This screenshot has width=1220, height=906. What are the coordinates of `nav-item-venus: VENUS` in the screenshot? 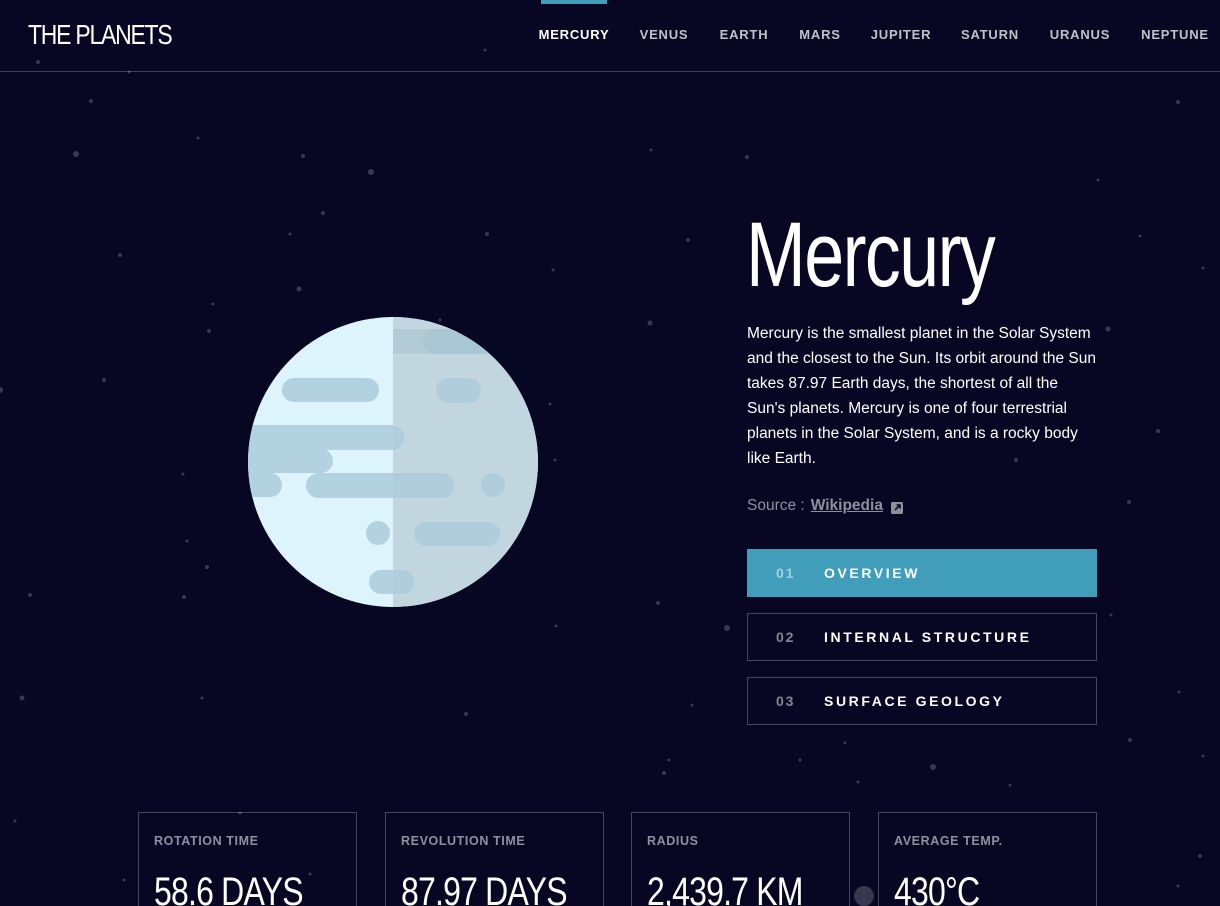 It's located at (664, 35).